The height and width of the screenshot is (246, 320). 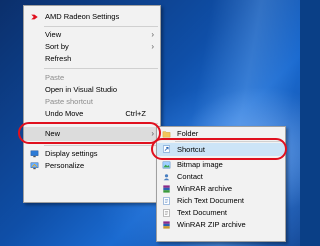 What do you see at coordinates (92, 35) in the screenshot?
I see `menu-item-view: View ›` at bounding box center [92, 35].